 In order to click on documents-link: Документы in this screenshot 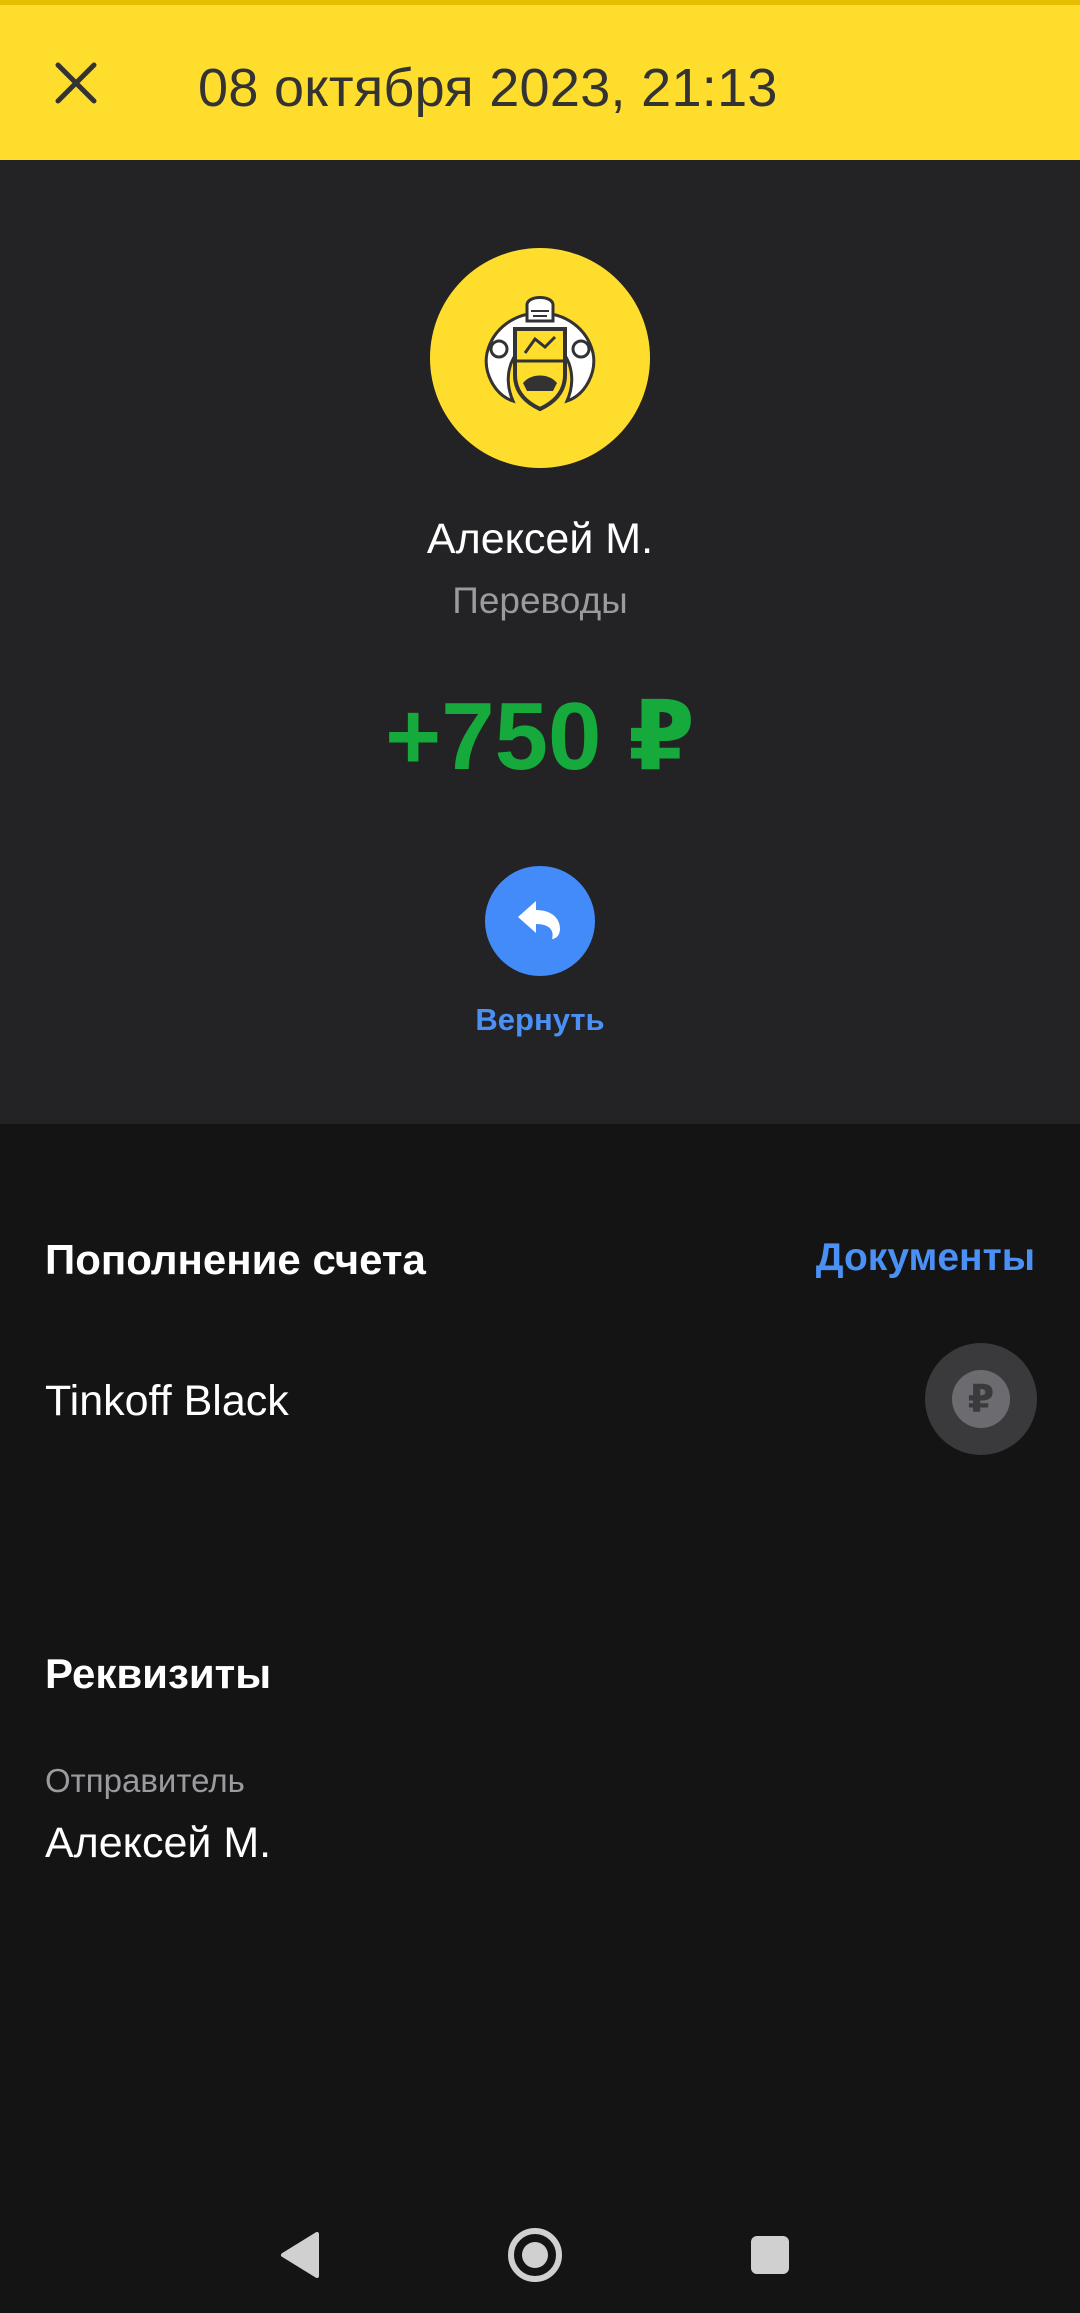, I will do `click(925, 1258)`.